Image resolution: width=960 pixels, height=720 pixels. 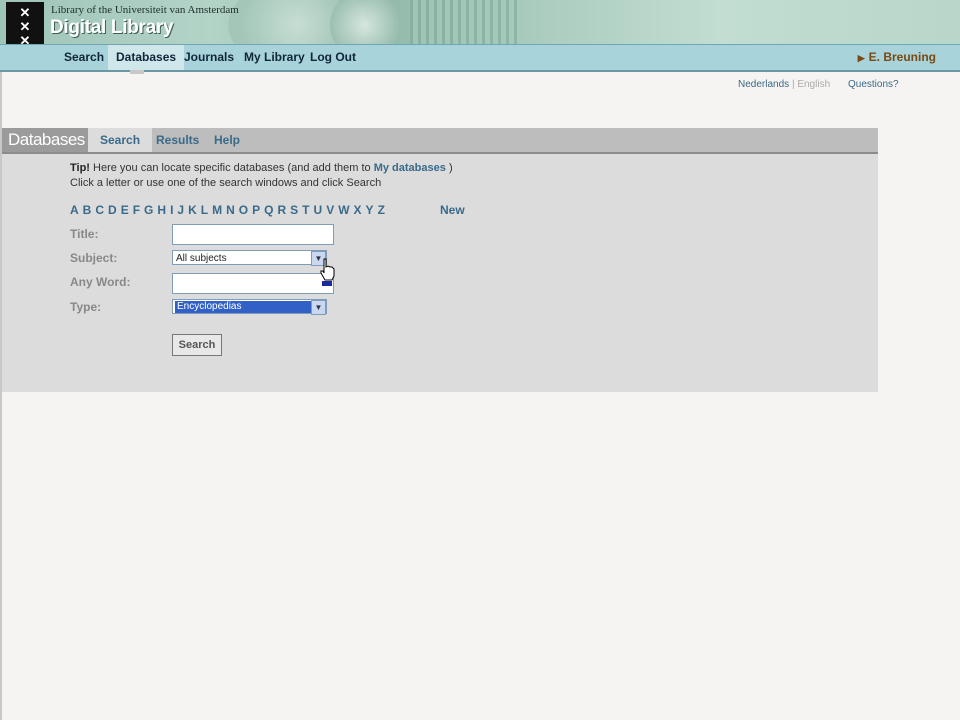 What do you see at coordinates (902, 57) in the screenshot?
I see `user-name: E. Breuning` at bounding box center [902, 57].